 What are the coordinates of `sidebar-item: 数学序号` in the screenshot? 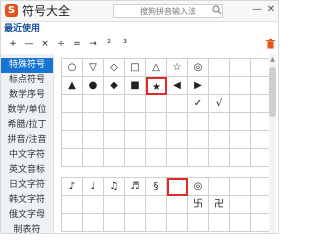 It's located at (27, 95).